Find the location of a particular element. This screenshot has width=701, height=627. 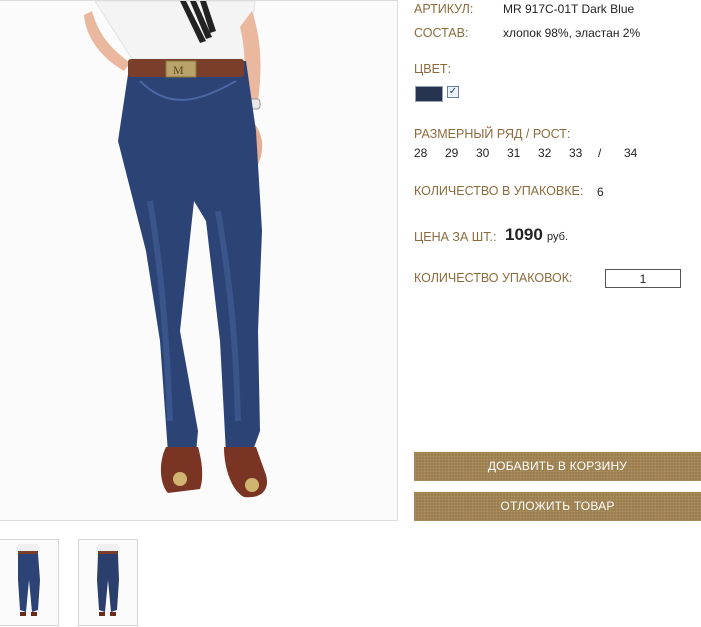

size-list: 28 29 30 31 32 33 / 34 is located at coordinates (525, 153).